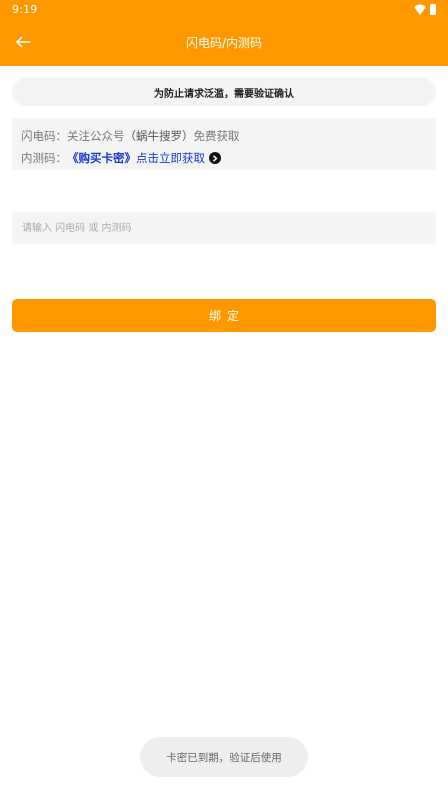 Image resolution: width=448 pixels, height=797 pixels. I want to click on status-icons, so click(425, 9).